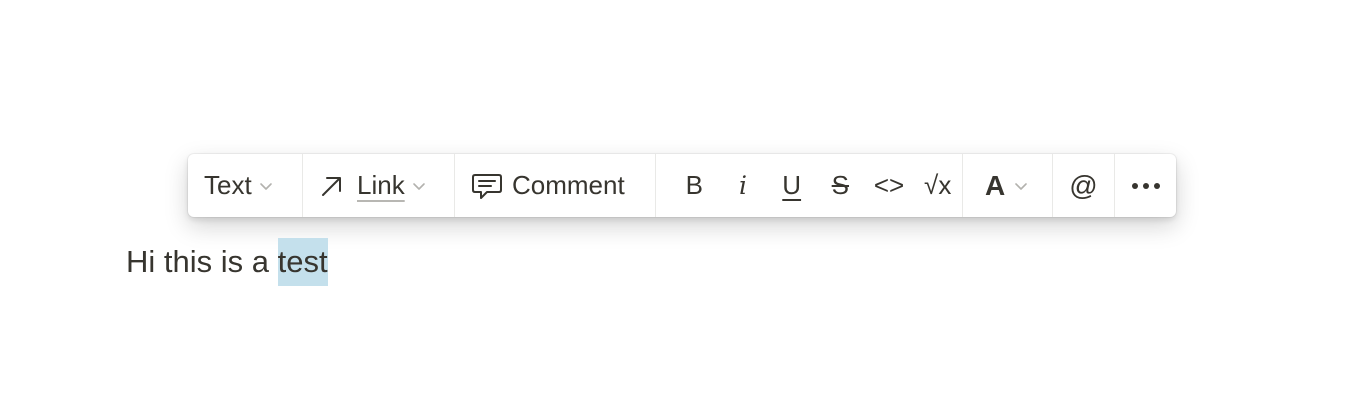 This screenshot has width=1346, height=414. I want to click on text-color-label: A, so click(995, 185).